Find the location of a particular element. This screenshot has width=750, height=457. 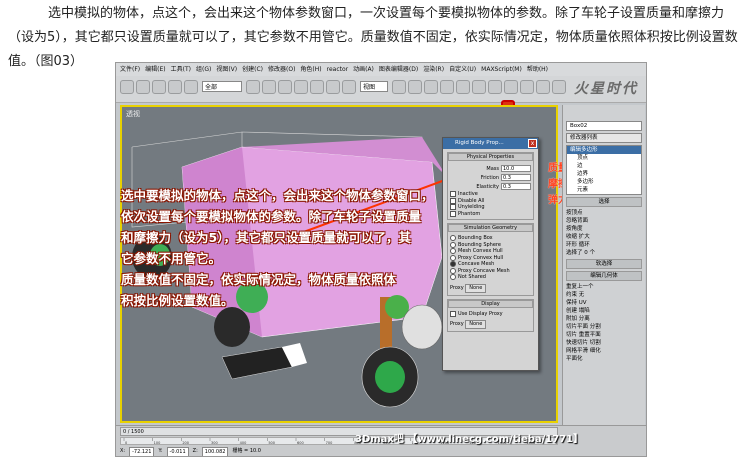

edit-geometry-rollout: 编辑几何体 is located at coordinates (604, 276).